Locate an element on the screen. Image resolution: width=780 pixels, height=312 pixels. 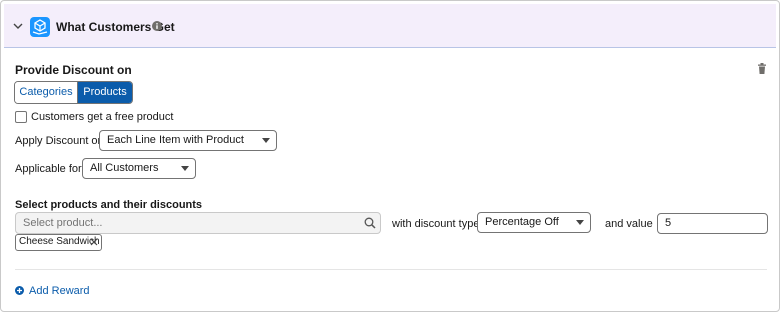
selected-product-pill: Cheese Sandwich is located at coordinates (58, 242).